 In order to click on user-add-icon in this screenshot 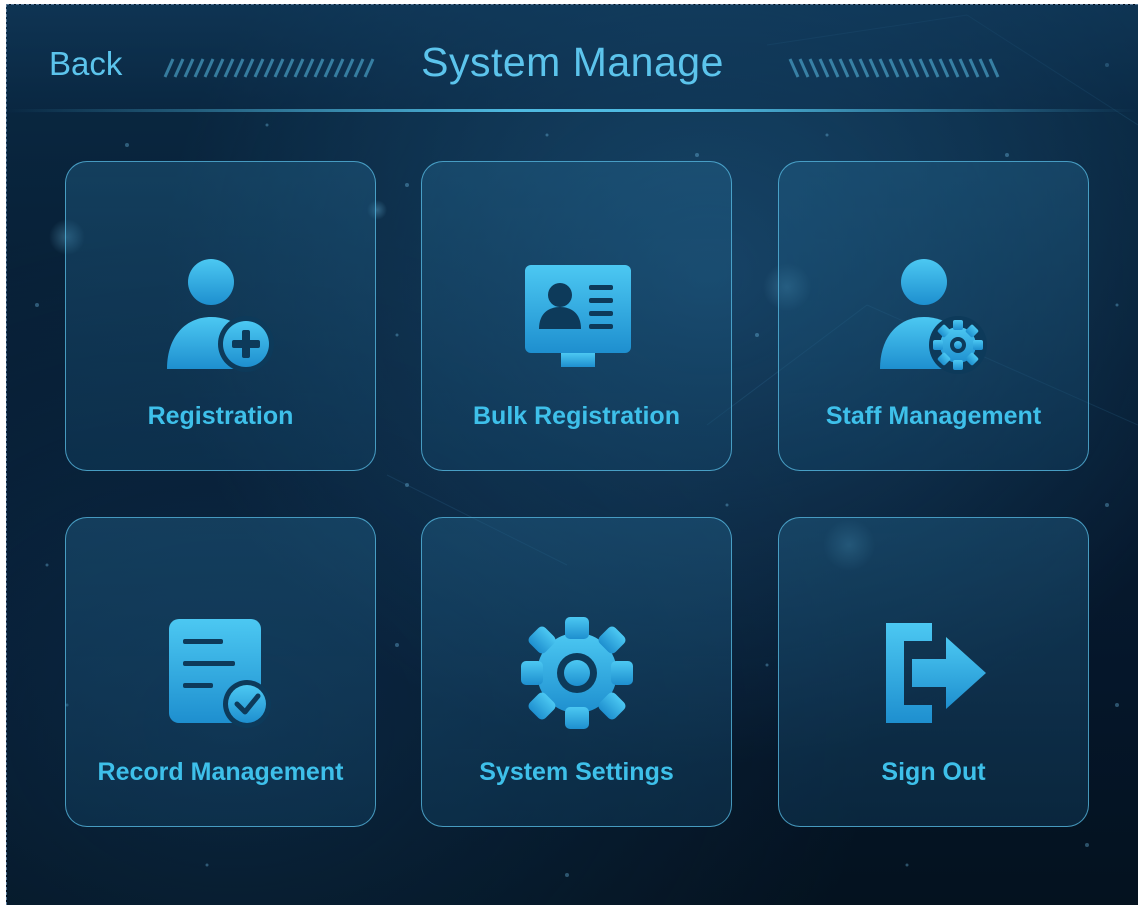, I will do `click(220, 315)`.